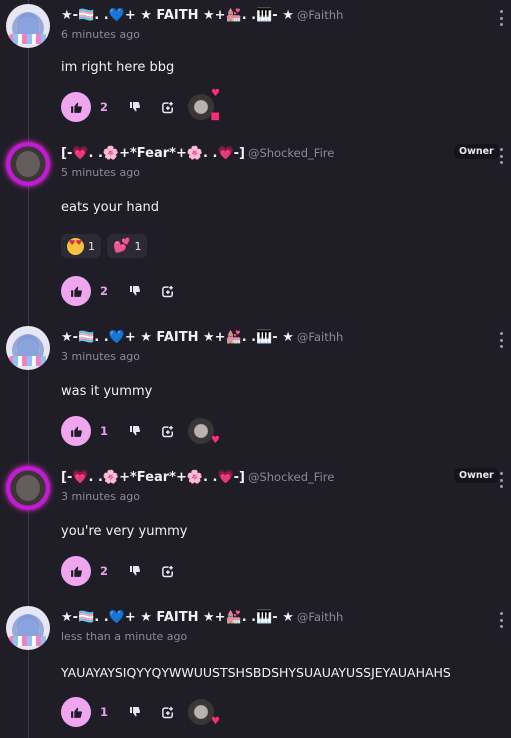 Image resolution: width=511 pixels, height=738 pixels. What do you see at coordinates (104, 246) in the screenshot?
I see `reactions: 1 💕 1` at bounding box center [104, 246].